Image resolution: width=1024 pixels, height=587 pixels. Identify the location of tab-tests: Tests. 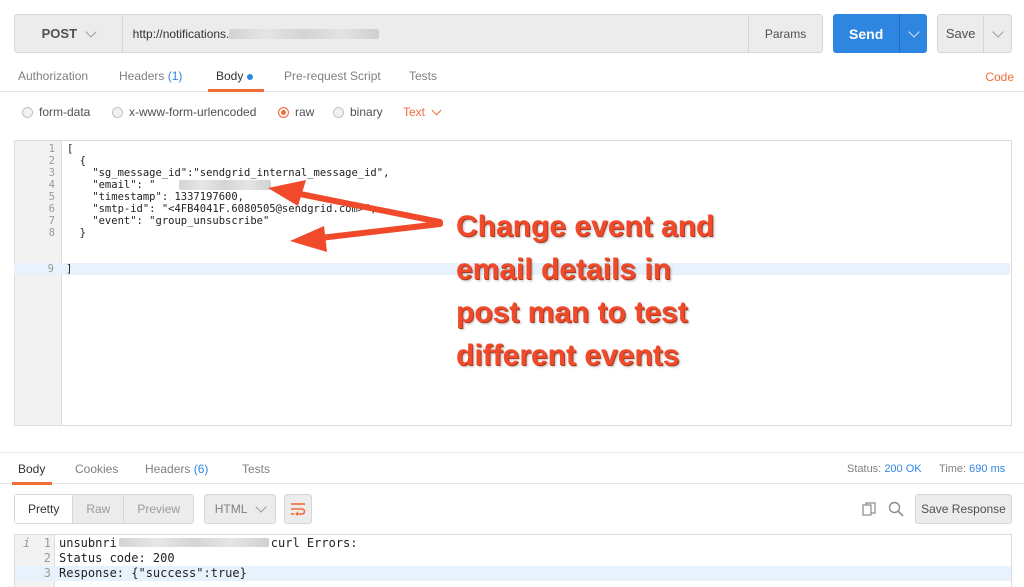
(423, 76).